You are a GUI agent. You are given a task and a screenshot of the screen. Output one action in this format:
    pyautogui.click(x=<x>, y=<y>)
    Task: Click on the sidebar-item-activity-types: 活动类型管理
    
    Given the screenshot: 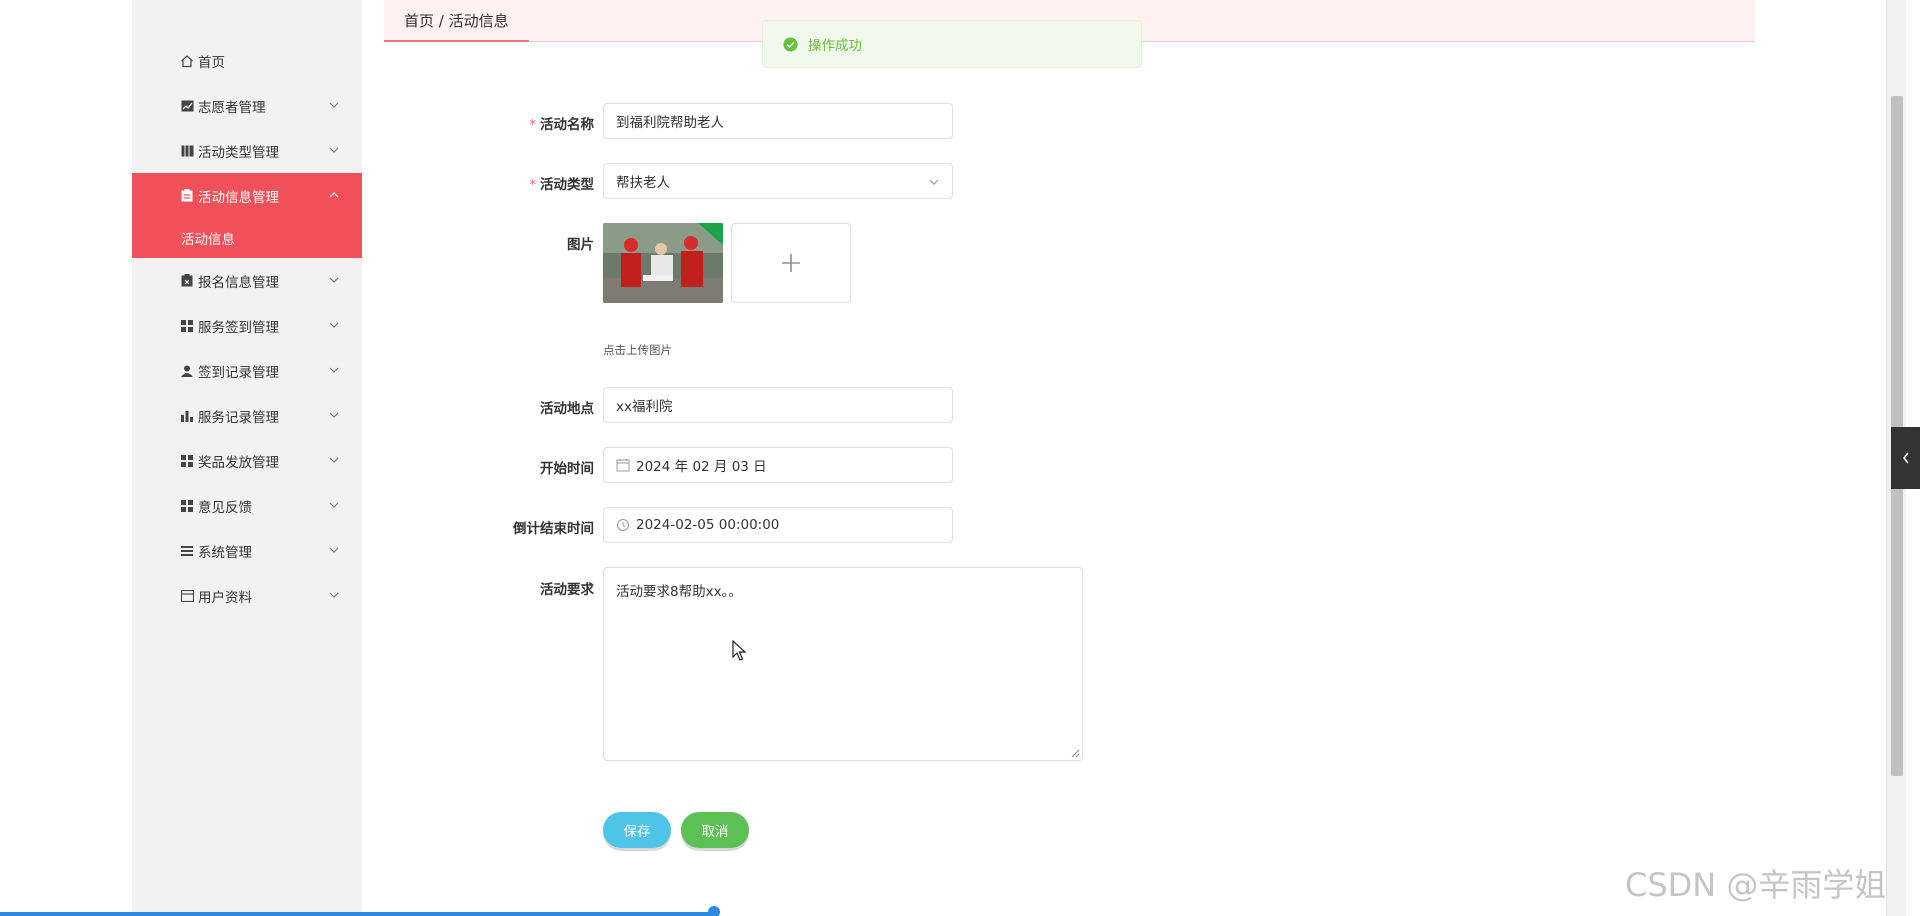 What is the action you would take?
    pyautogui.click(x=247, y=150)
    